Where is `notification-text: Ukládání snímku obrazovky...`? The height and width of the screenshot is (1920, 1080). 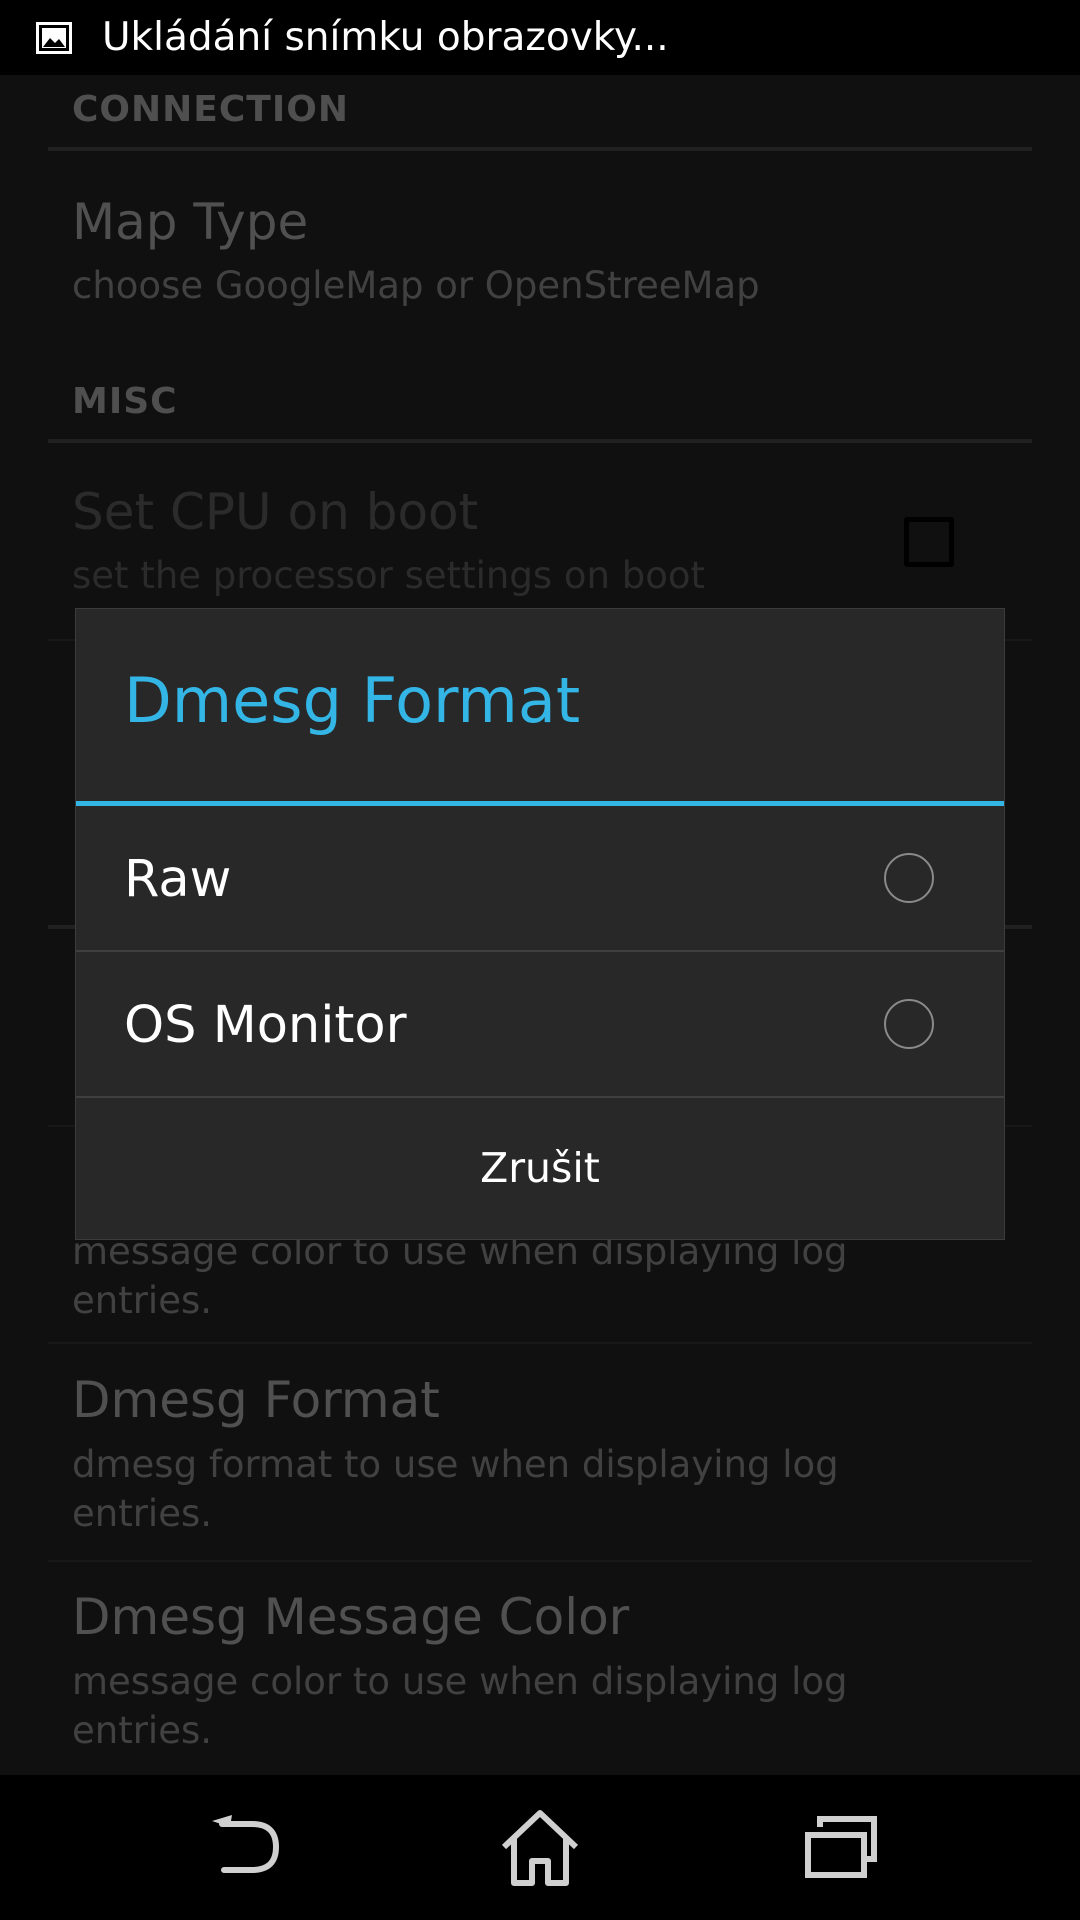 notification-text: Ukládání snímku obrazovky... is located at coordinates (385, 37).